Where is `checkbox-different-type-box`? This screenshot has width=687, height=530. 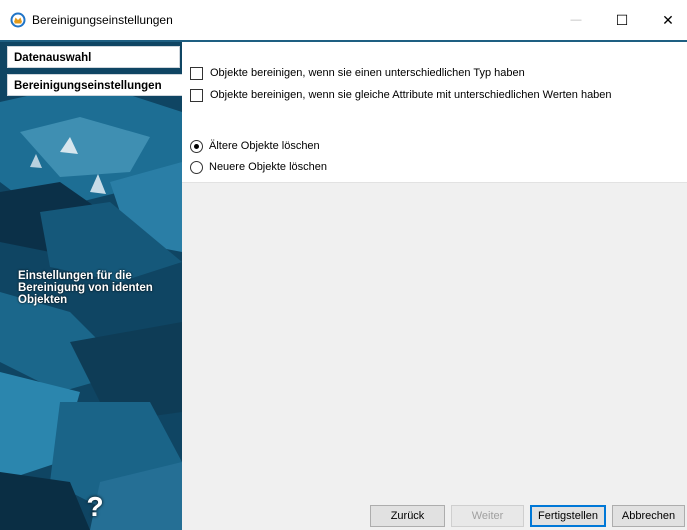
checkbox-different-type-box is located at coordinates (196, 73).